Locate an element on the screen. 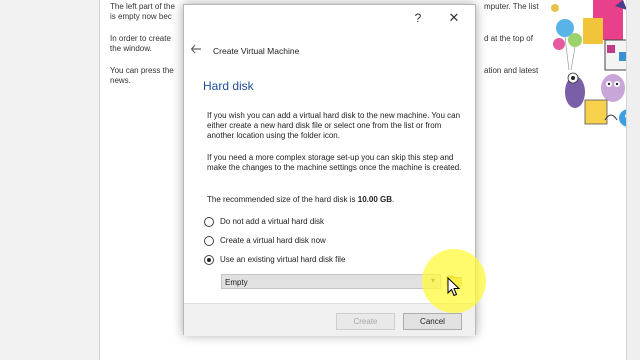 This screenshot has height=360, width=640. welcome-line: is empty now bec is located at coordinates (141, 16).